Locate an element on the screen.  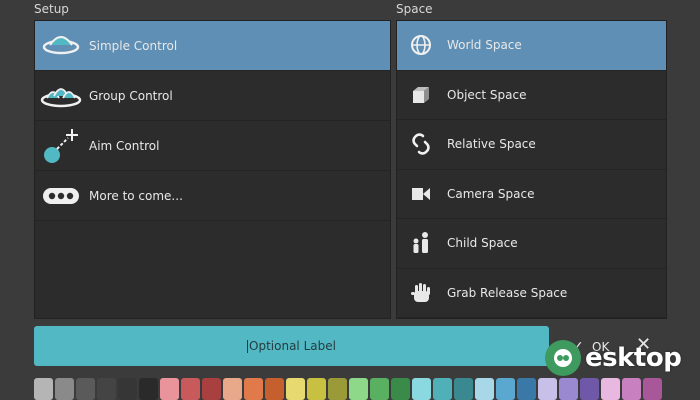
space-item-label: World Space is located at coordinates (484, 45).